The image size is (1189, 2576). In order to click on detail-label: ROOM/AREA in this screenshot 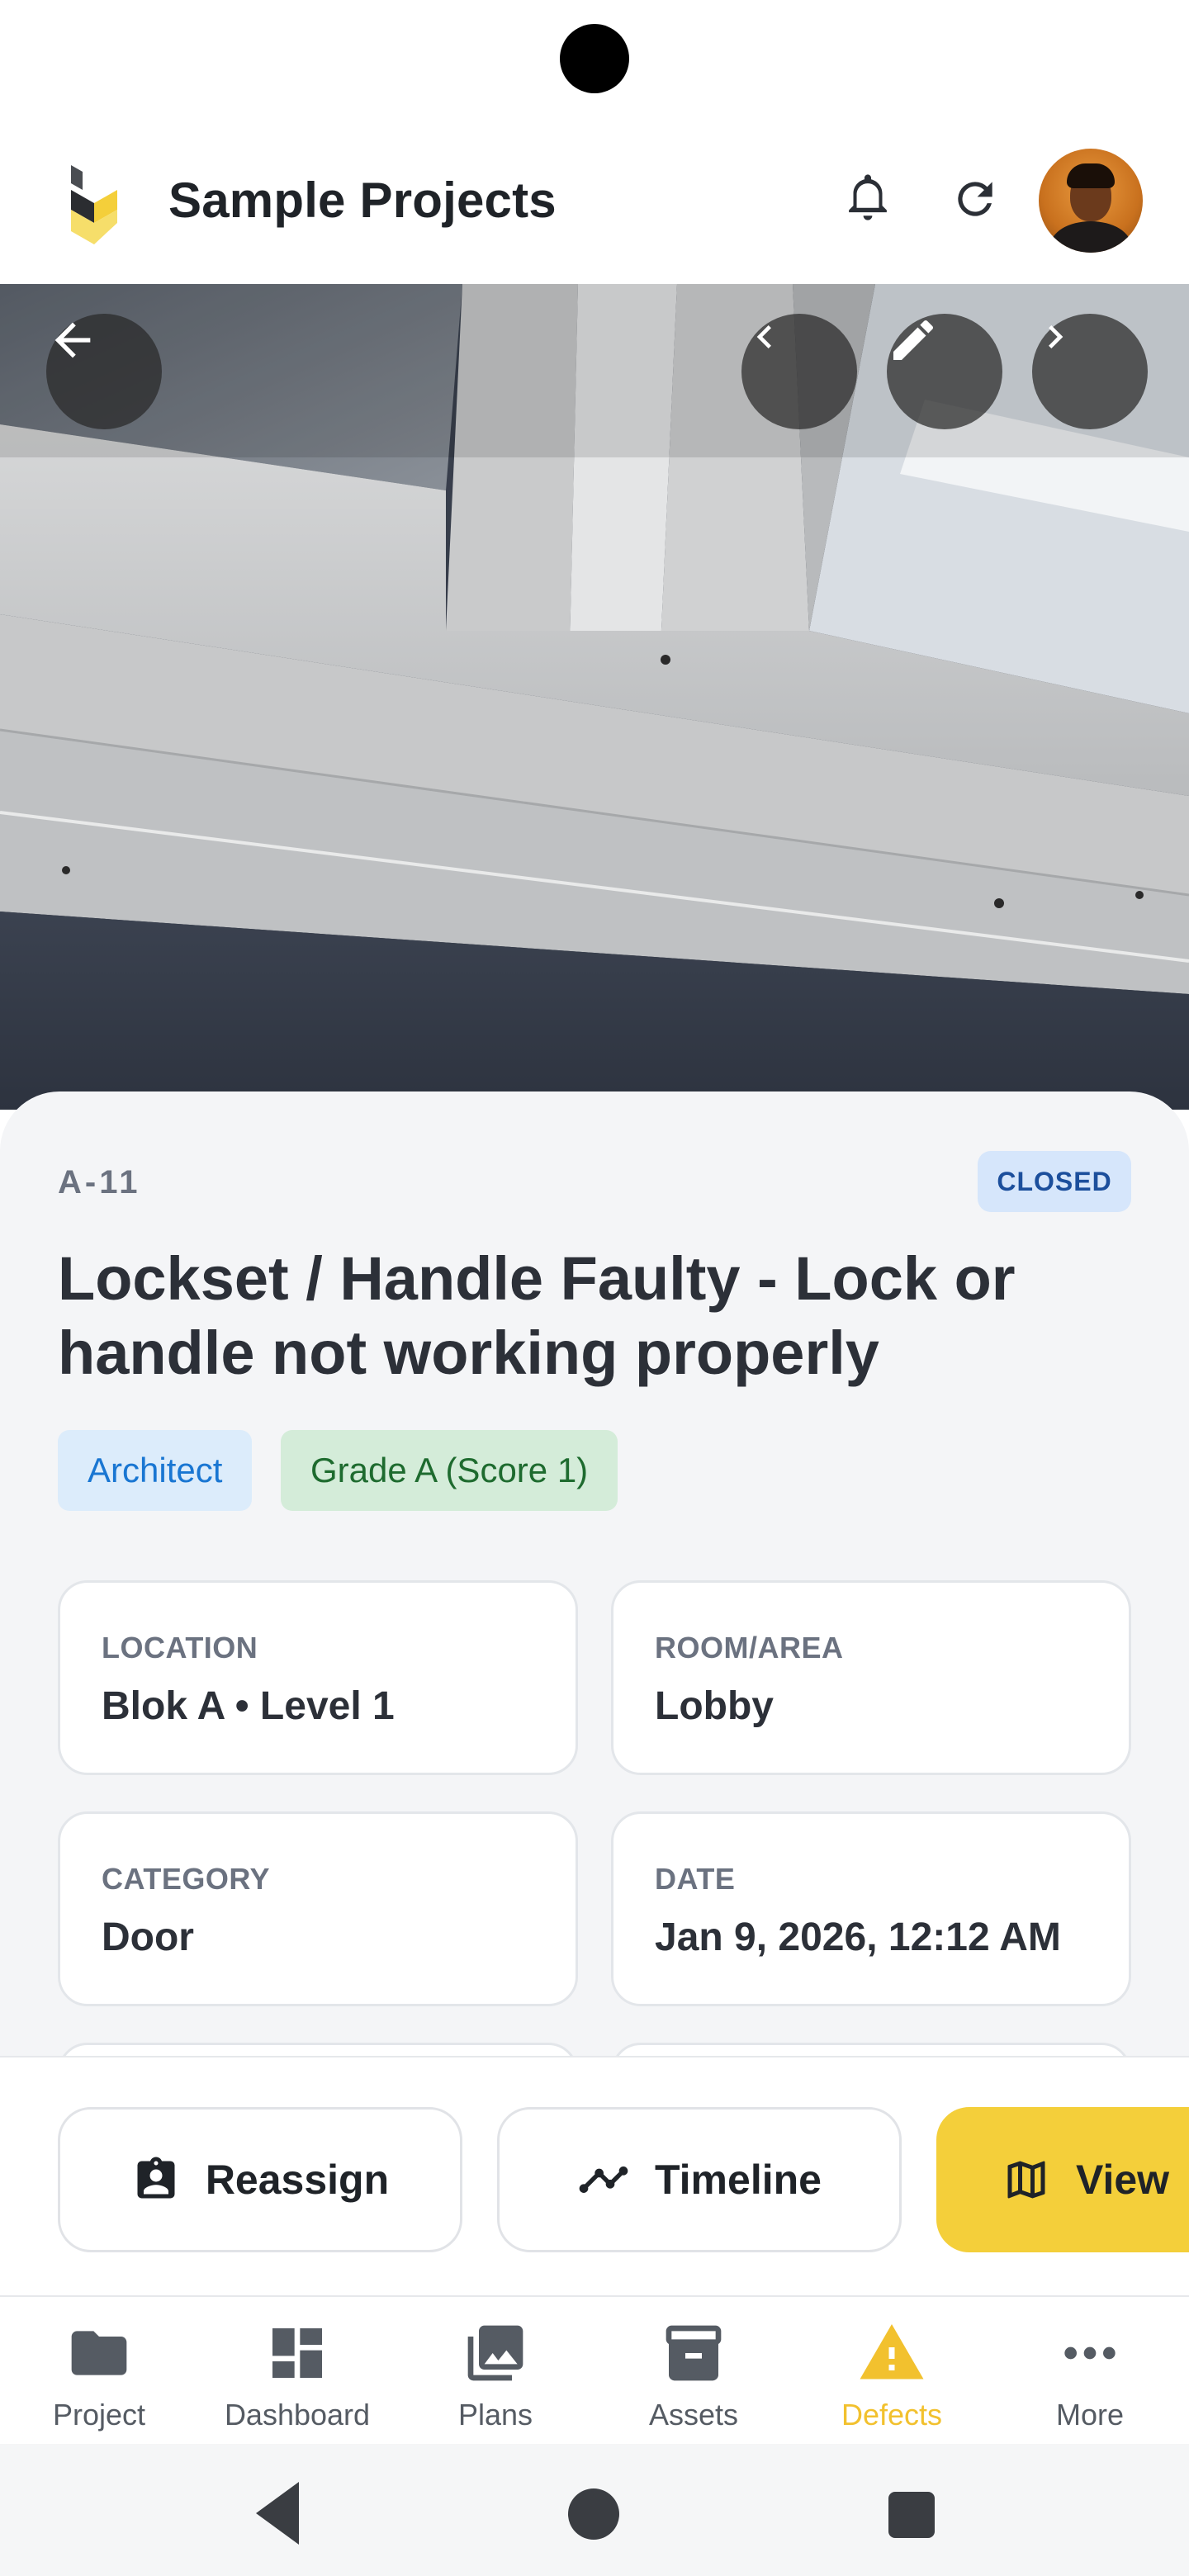, I will do `click(749, 1647)`.